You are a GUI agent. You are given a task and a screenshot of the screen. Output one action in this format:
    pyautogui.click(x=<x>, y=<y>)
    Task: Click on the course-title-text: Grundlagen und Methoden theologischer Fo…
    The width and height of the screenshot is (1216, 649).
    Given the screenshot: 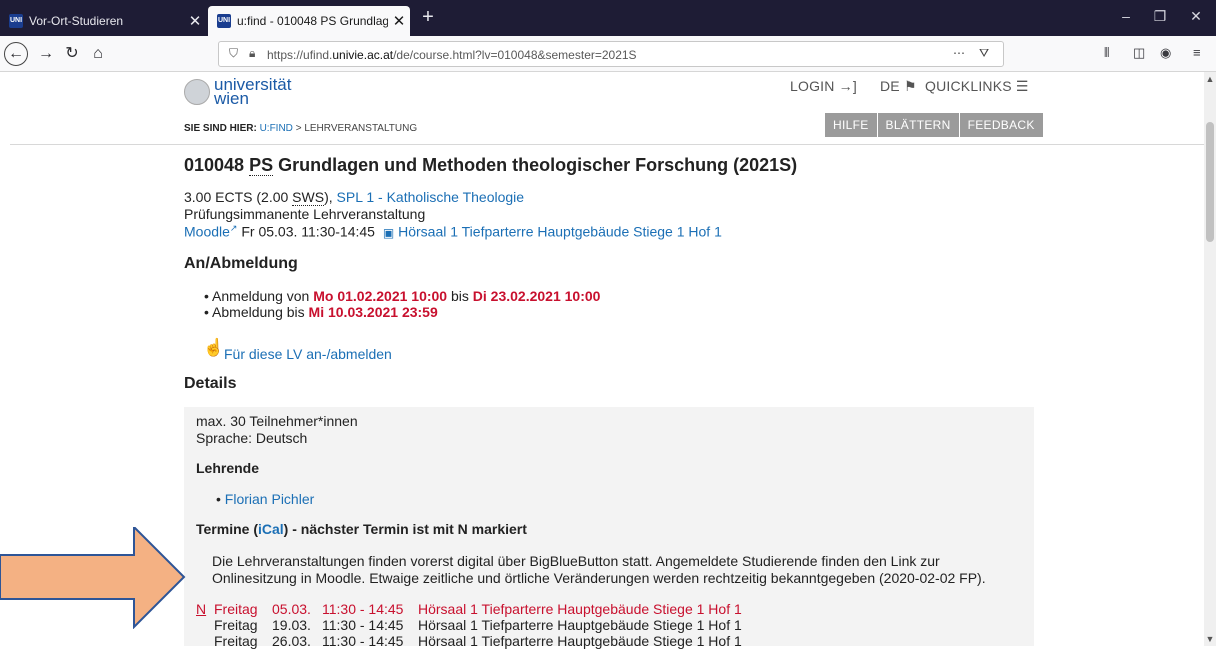 What is the action you would take?
    pyautogui.click(x=538, y=165)
    